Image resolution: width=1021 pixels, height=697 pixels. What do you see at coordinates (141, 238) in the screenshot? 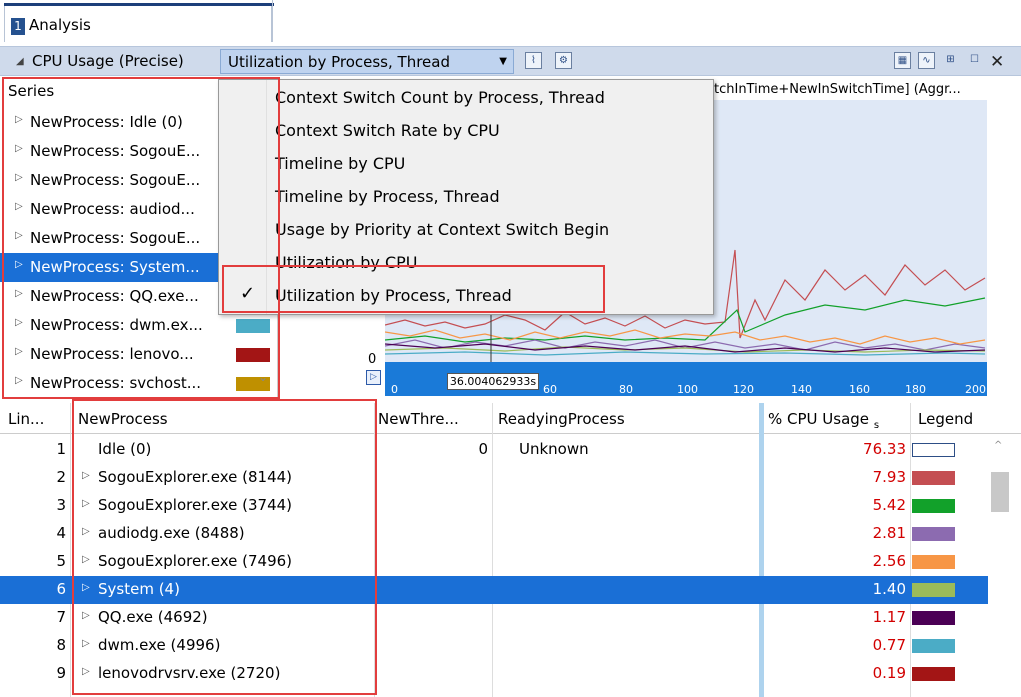
I see `annotation-box-series` at bounding box center [141, 238].